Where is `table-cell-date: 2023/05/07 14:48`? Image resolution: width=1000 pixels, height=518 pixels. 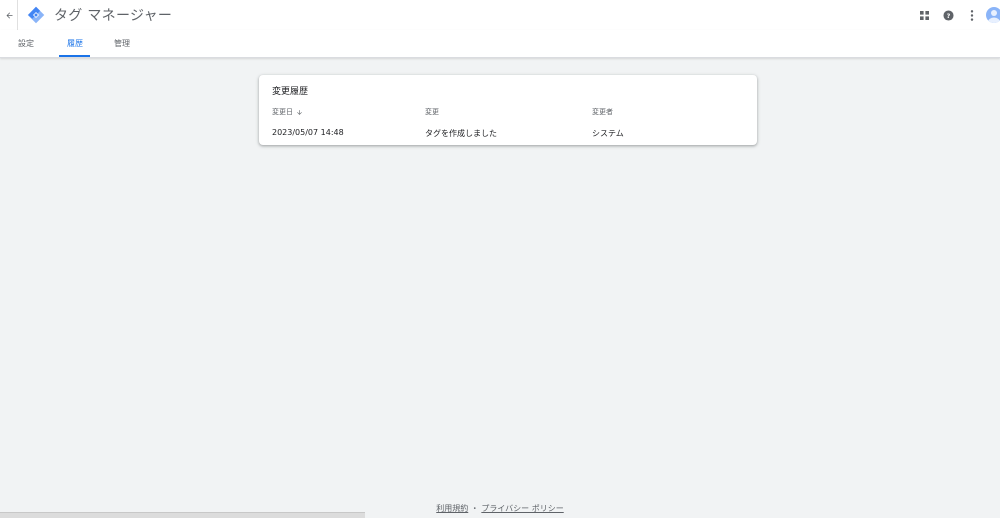
table-cell-date: 2023/05/07 14:48 is located at coordinates (308, 132).